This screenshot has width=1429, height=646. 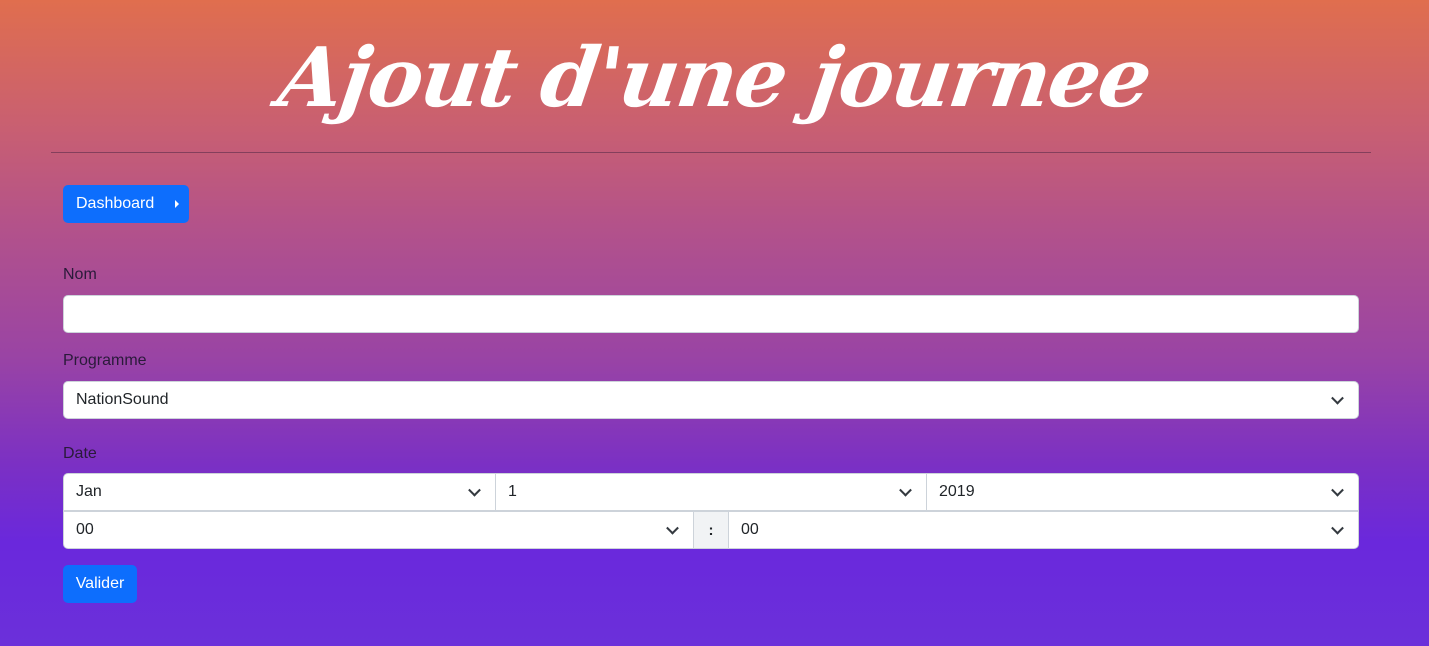 I want to click on dashboard-button: Dashboard, so click(x=126, y=204).